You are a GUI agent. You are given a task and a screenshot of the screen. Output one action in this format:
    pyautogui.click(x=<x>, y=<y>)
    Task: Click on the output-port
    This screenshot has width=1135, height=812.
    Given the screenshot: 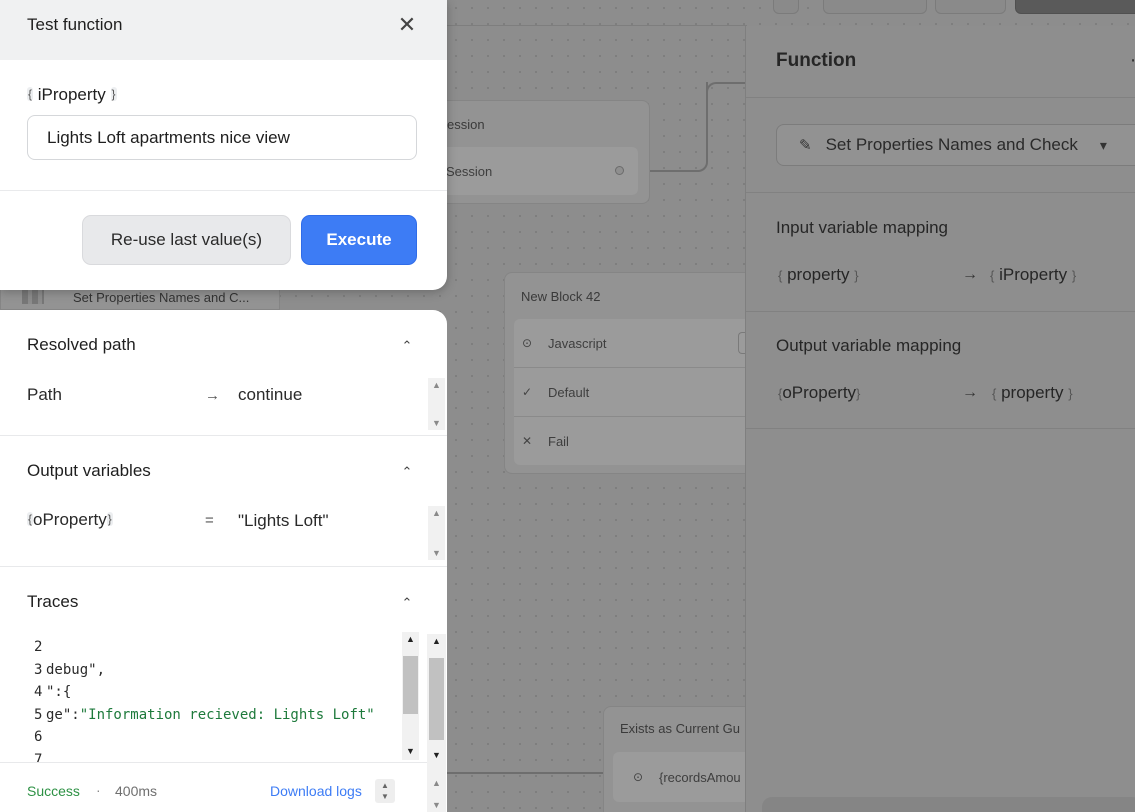 What is the action you would take?
    pyautogui.click(x=619, y=170)
    